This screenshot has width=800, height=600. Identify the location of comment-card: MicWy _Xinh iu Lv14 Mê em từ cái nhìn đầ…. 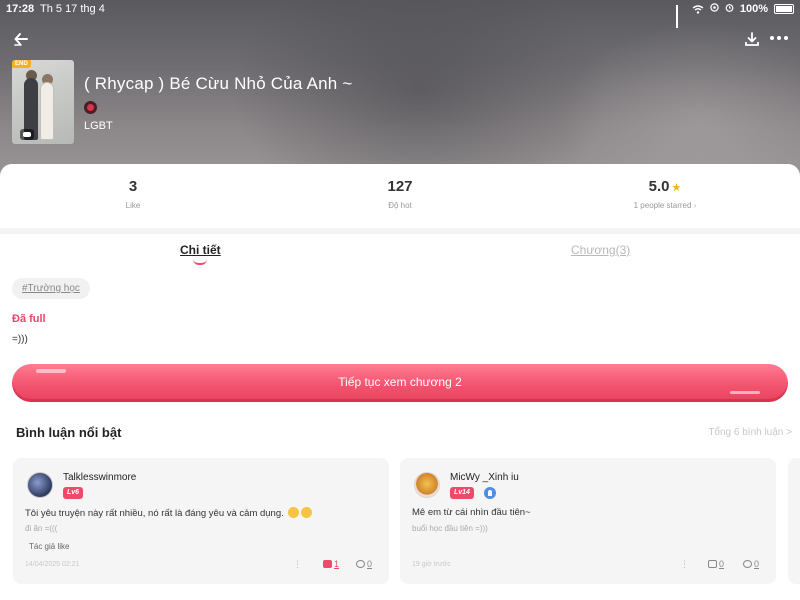
(588, 521).